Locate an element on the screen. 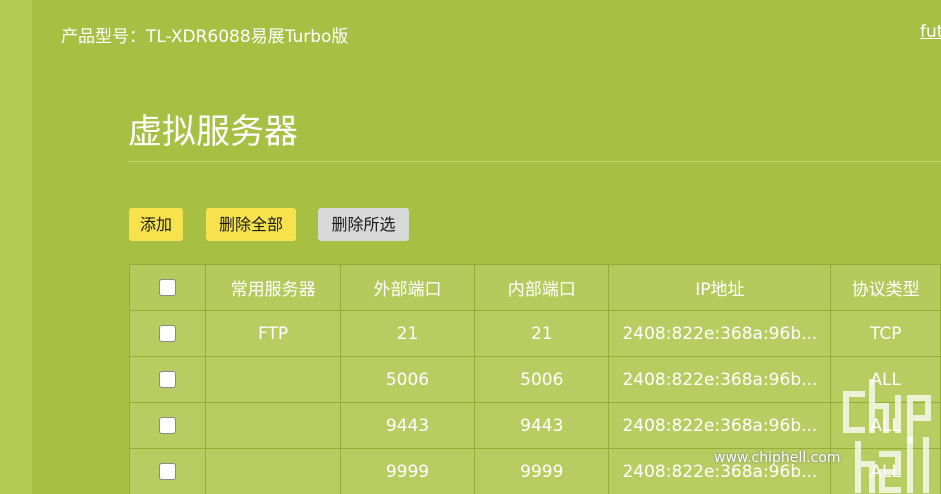 The height and width of the screenshot is (494, 941). column-header-ip-address: IP地址 is located at coordinates (720, 287).